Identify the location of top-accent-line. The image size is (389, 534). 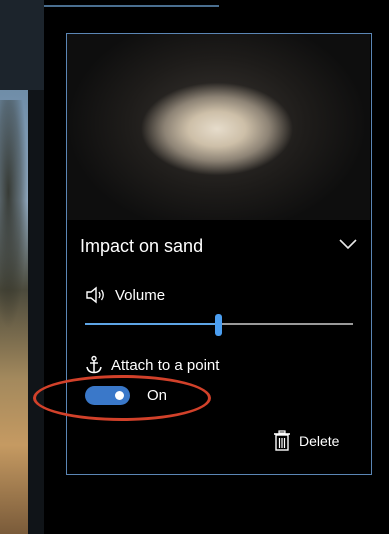
(131, 6).